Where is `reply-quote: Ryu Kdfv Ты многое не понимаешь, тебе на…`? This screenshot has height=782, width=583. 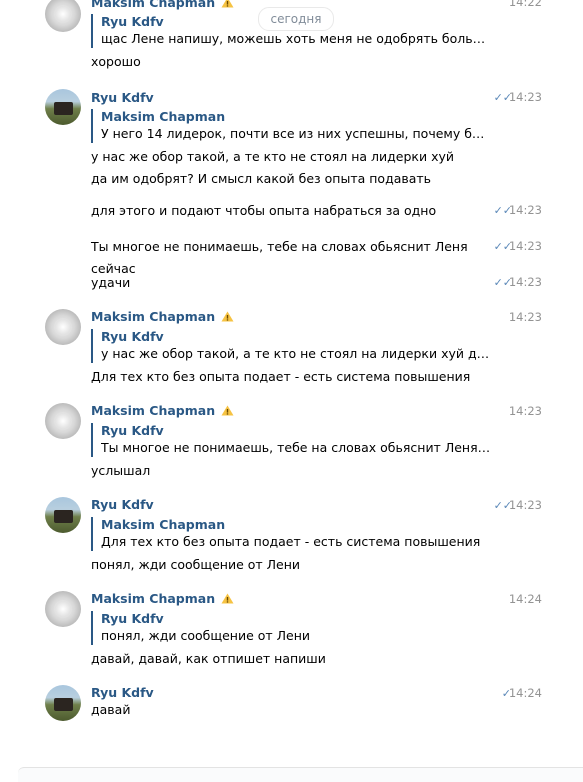
reply-quote: Ryu Kdfv Ты многое не понимаешь, тебе на… is located at coordinates (291, 440).